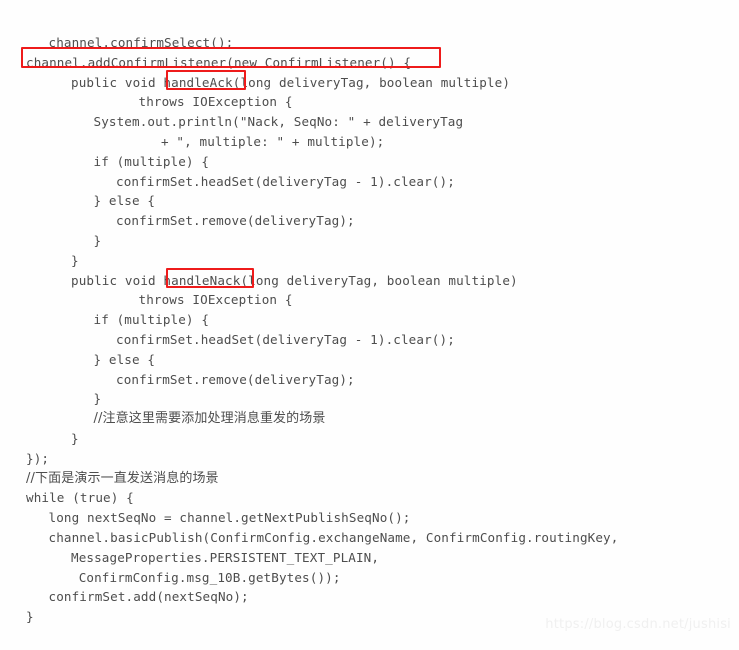 The width and height of the screenshot is (739, 650). What do you see at coordinates (225, 557) in the screenshot?
I see `code-line: MessageProperties.PERSISTENT_TEXT_PLAIN,` at bounding box center [225, 557].